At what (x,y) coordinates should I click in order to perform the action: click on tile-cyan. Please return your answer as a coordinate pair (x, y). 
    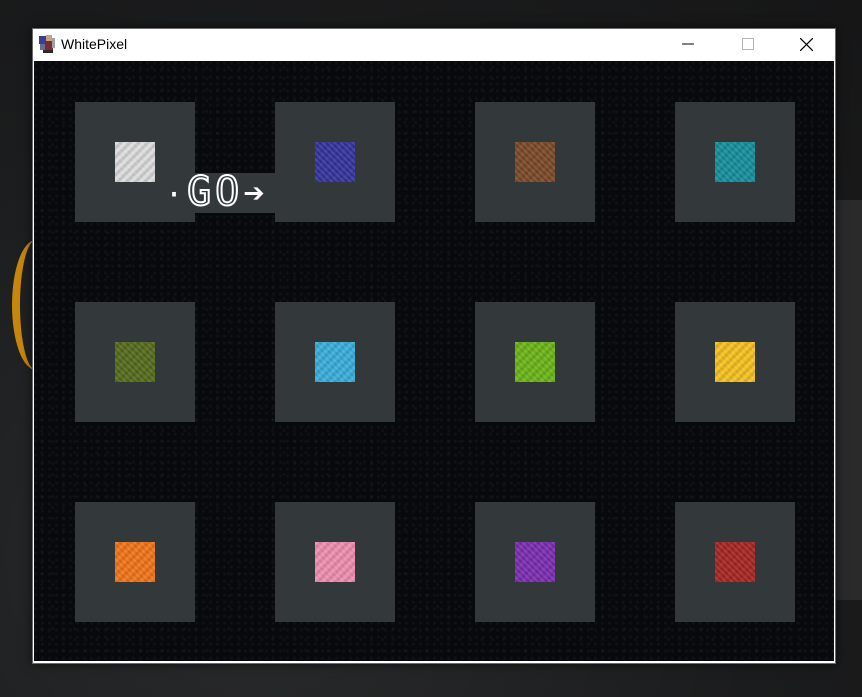
    Looking at the image, I should click on (735, 162).